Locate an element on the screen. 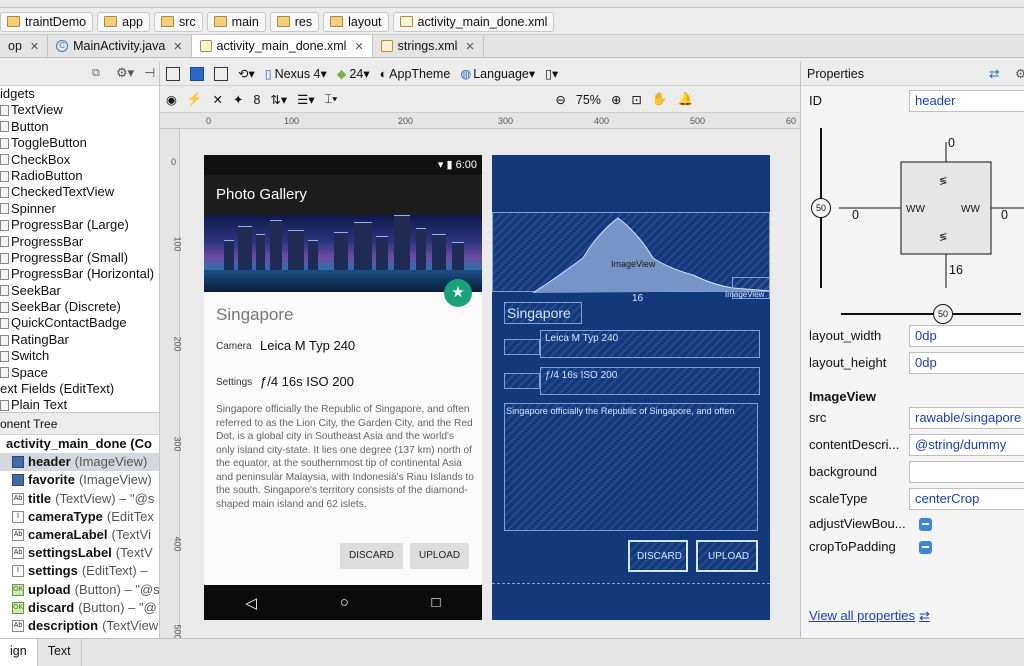 The width and height of the screenshot is (1024, 666). guidelines-icon: ⌶▾ is located at coordinates (331, 99).